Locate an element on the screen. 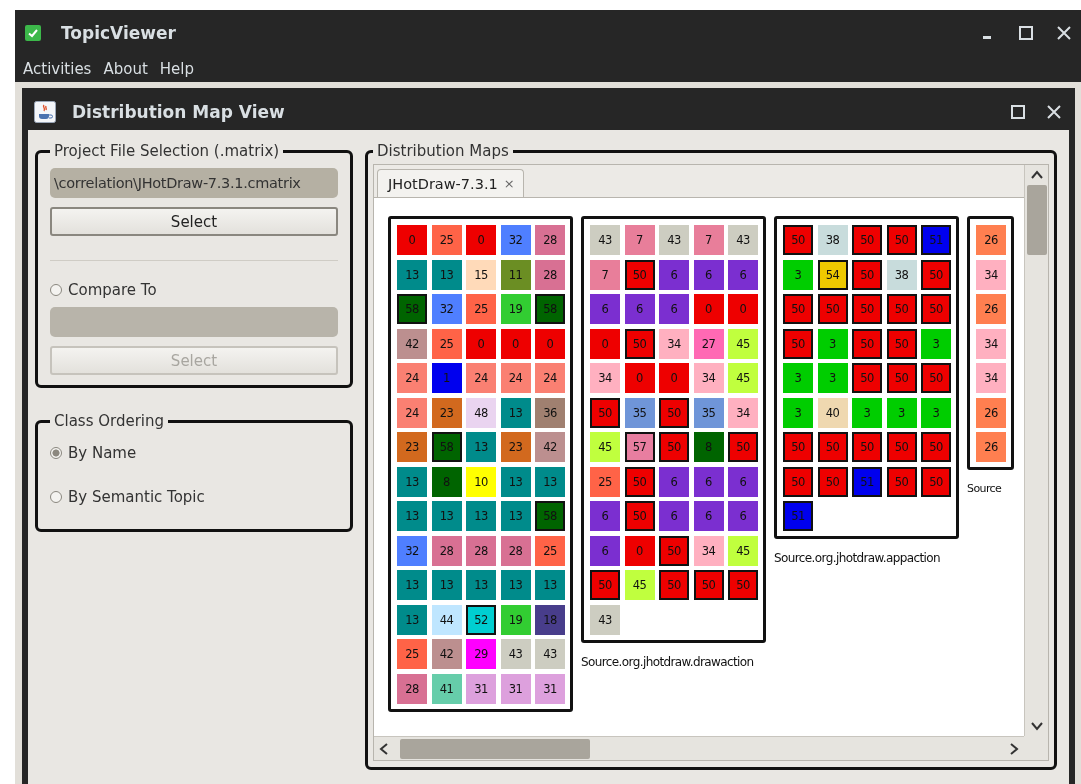  map-cell: 51 is located at coordinates (936, 240).